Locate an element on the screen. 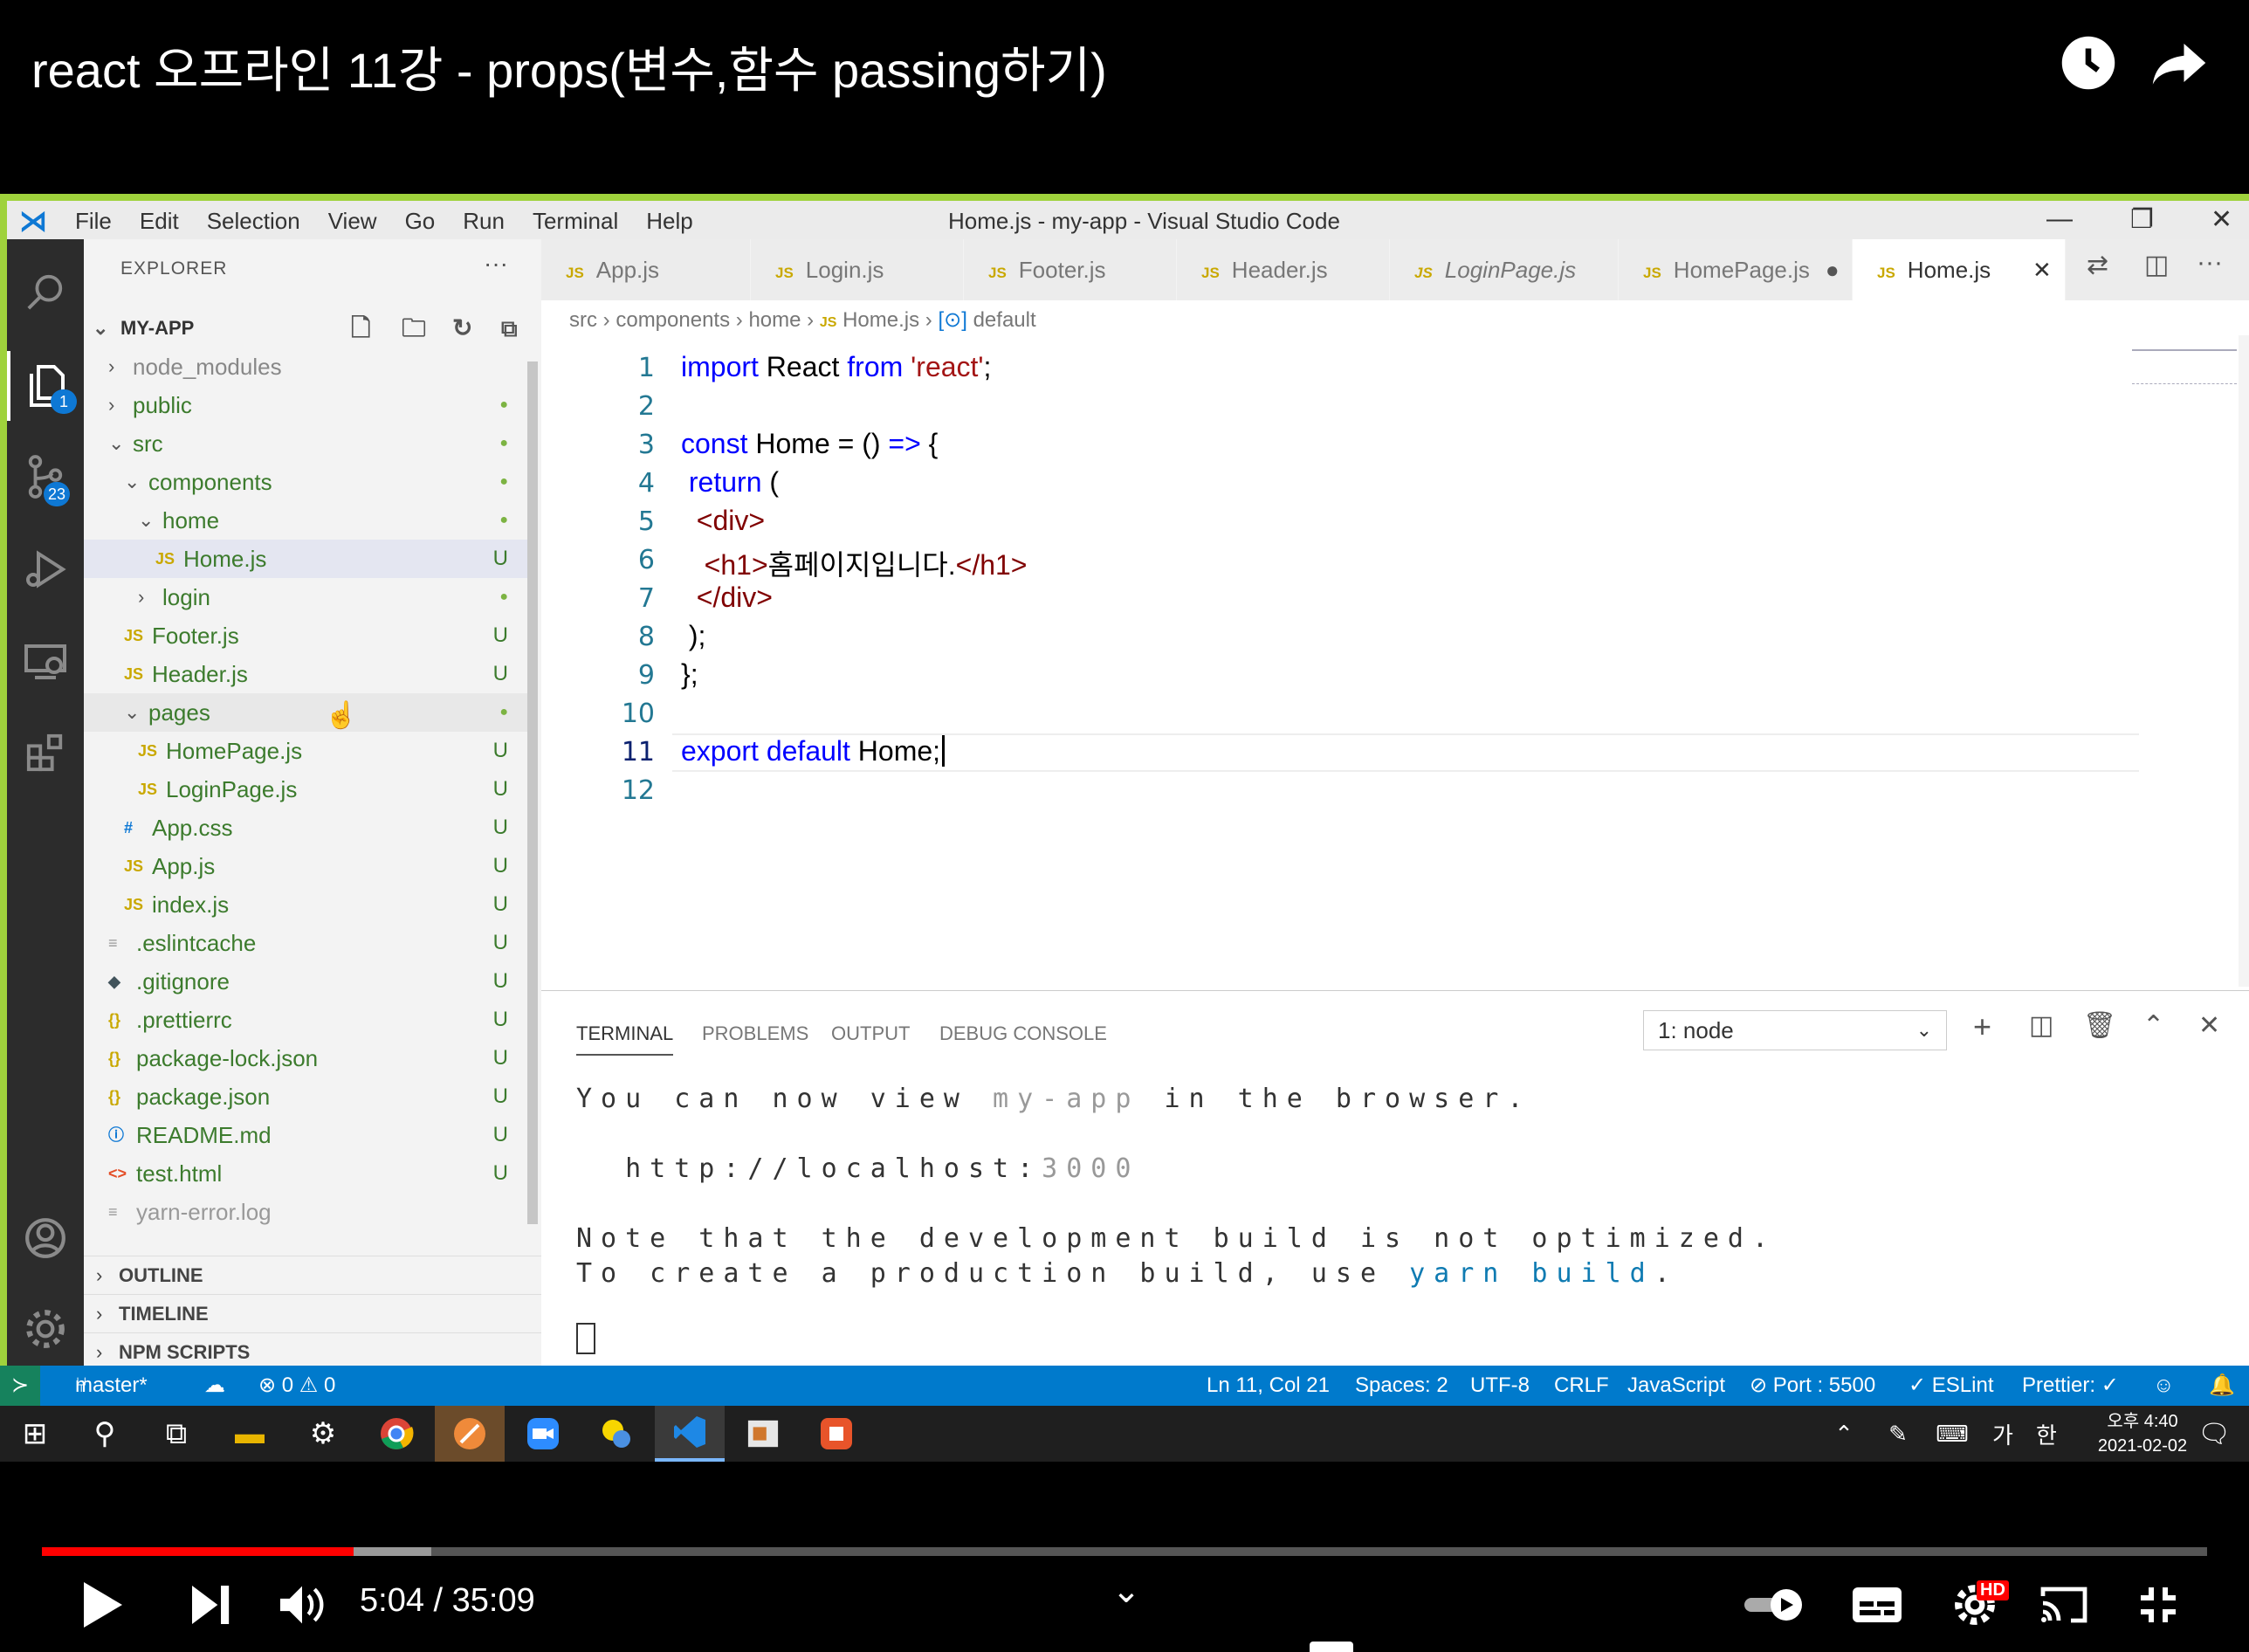 This screenshot has width=2249, height=1652. settings-gear-icon: ⚙ is located at coordinates (323, 1434).